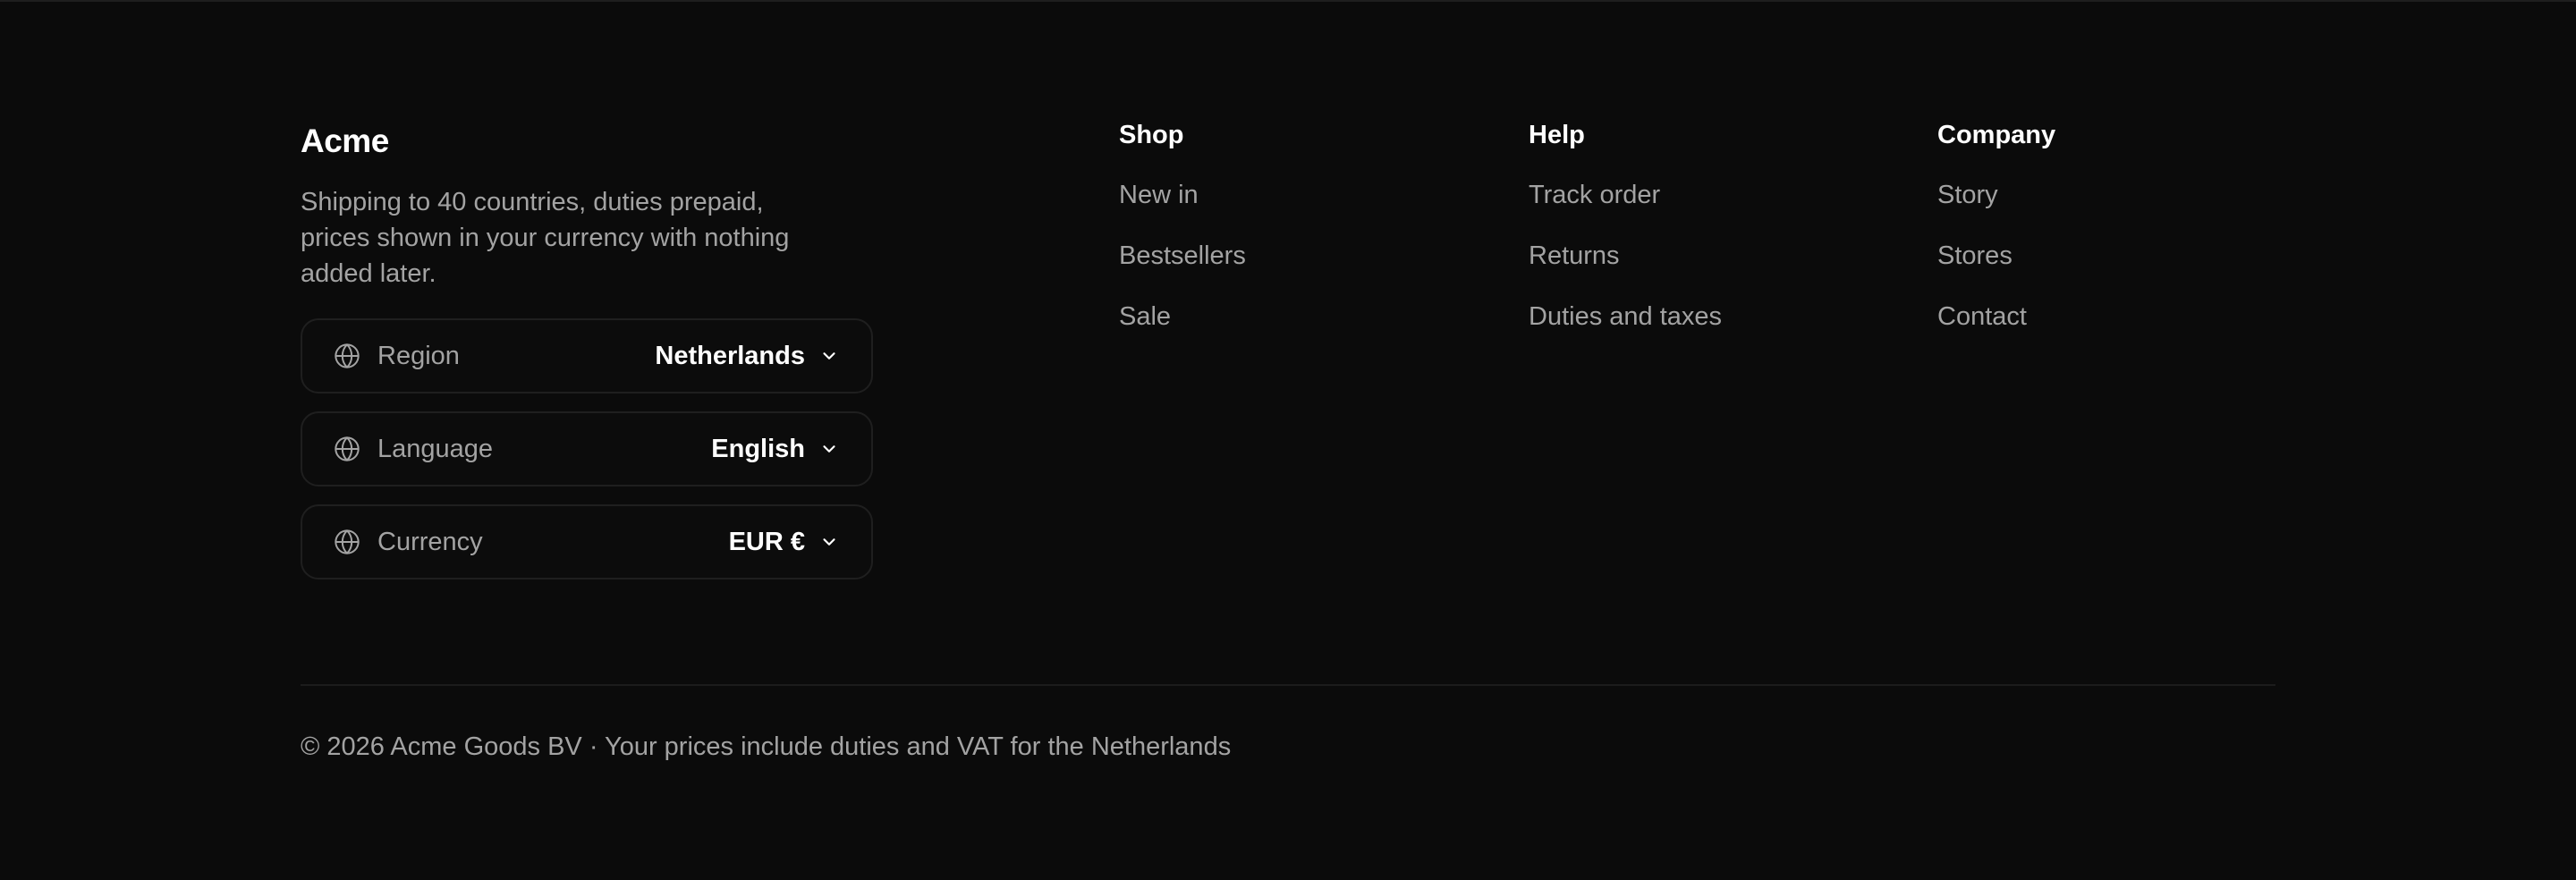 This screenshot has height=880, width=2576. I want to click on list-item: New in, so click(1182, 195).